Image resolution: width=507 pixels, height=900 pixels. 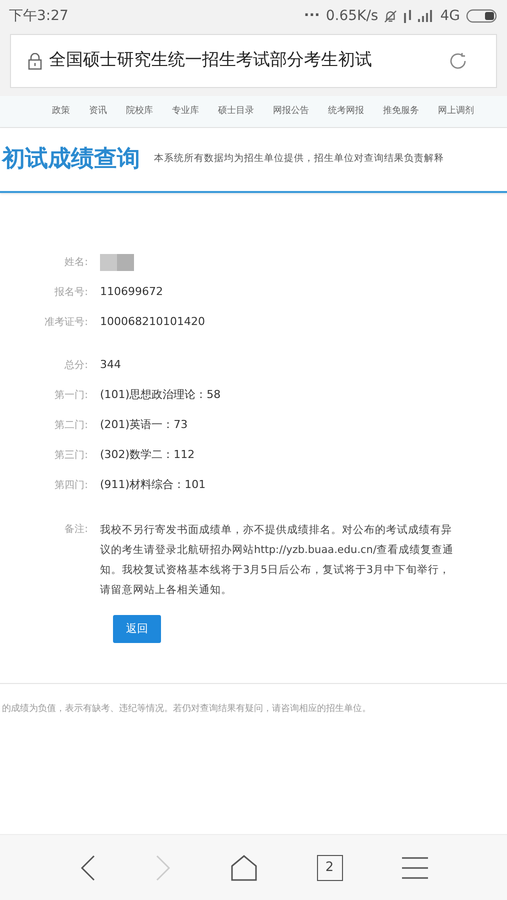 What do you see at coordinates (35, 61) in the screenshot?
I see `lock-icon` at bounding box center [35, 61].